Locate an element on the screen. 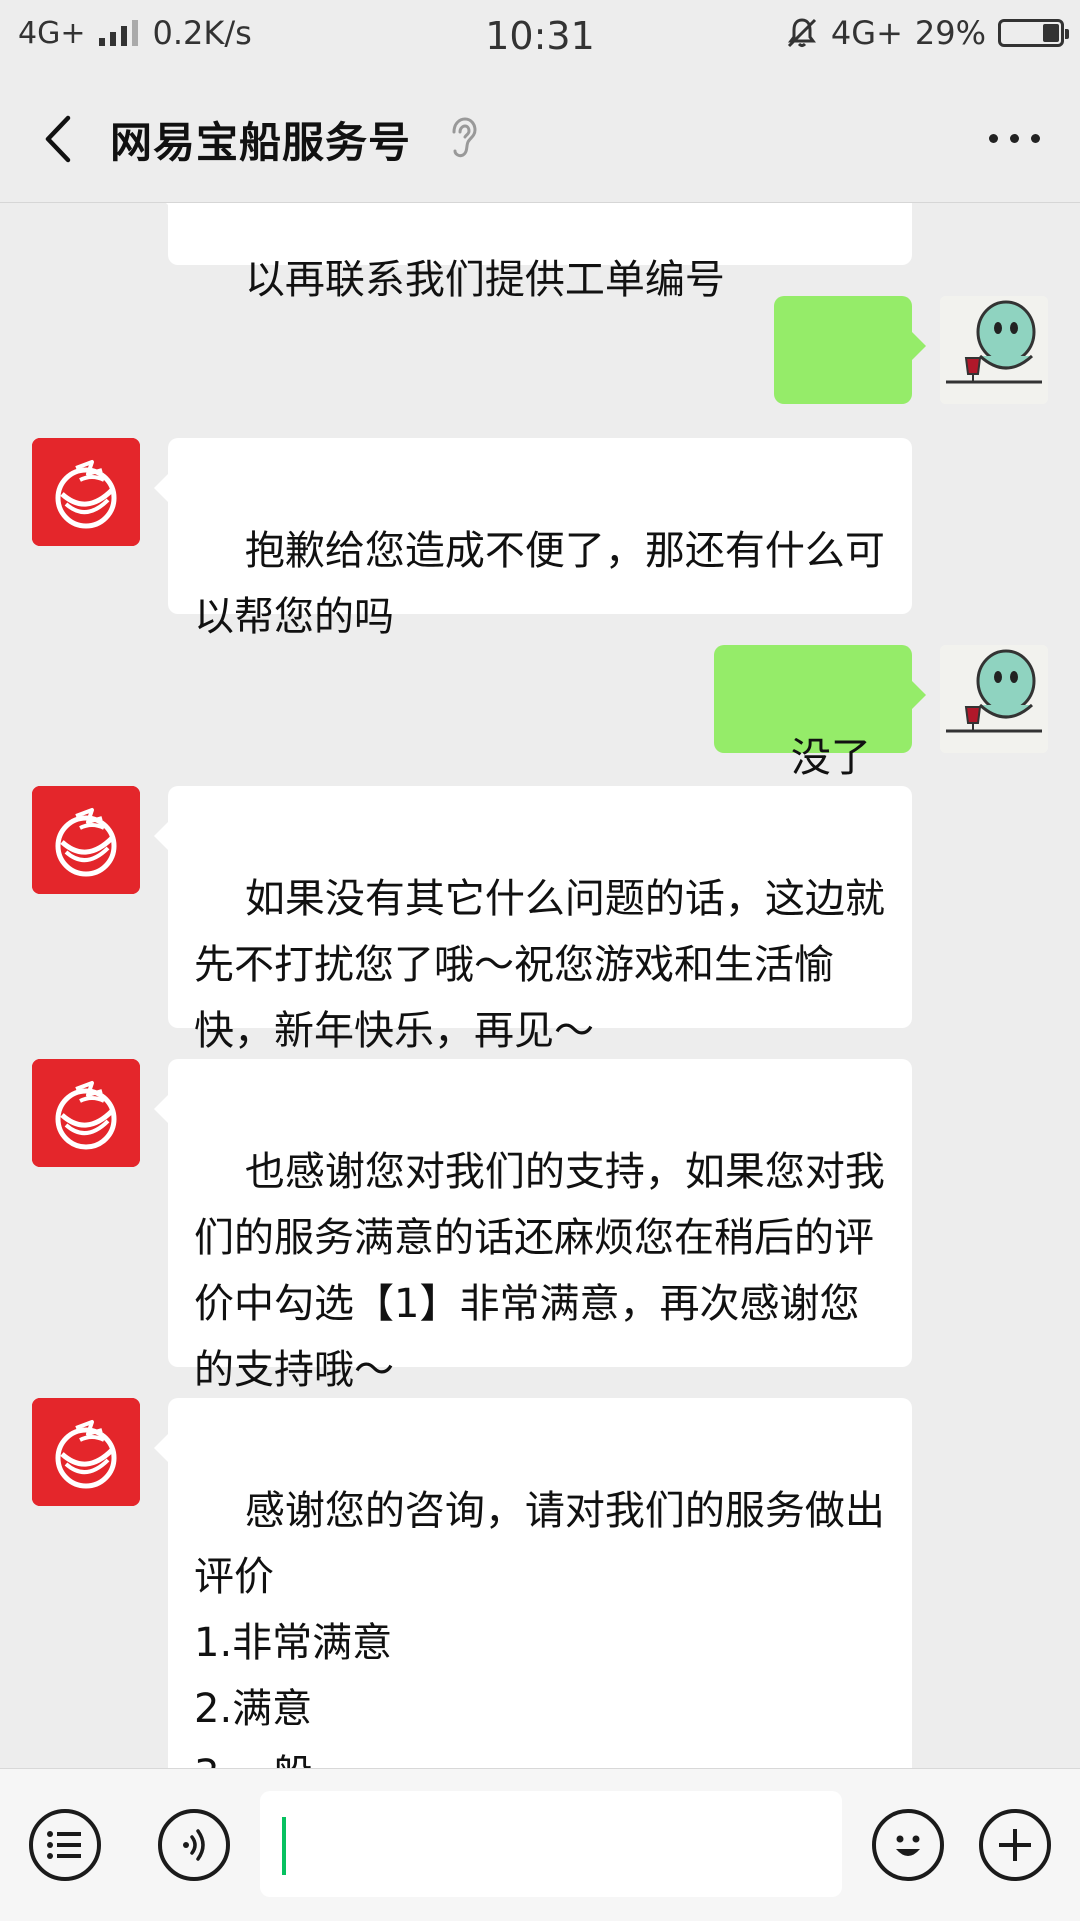  ear-icon is located at coordinates (464, 137).